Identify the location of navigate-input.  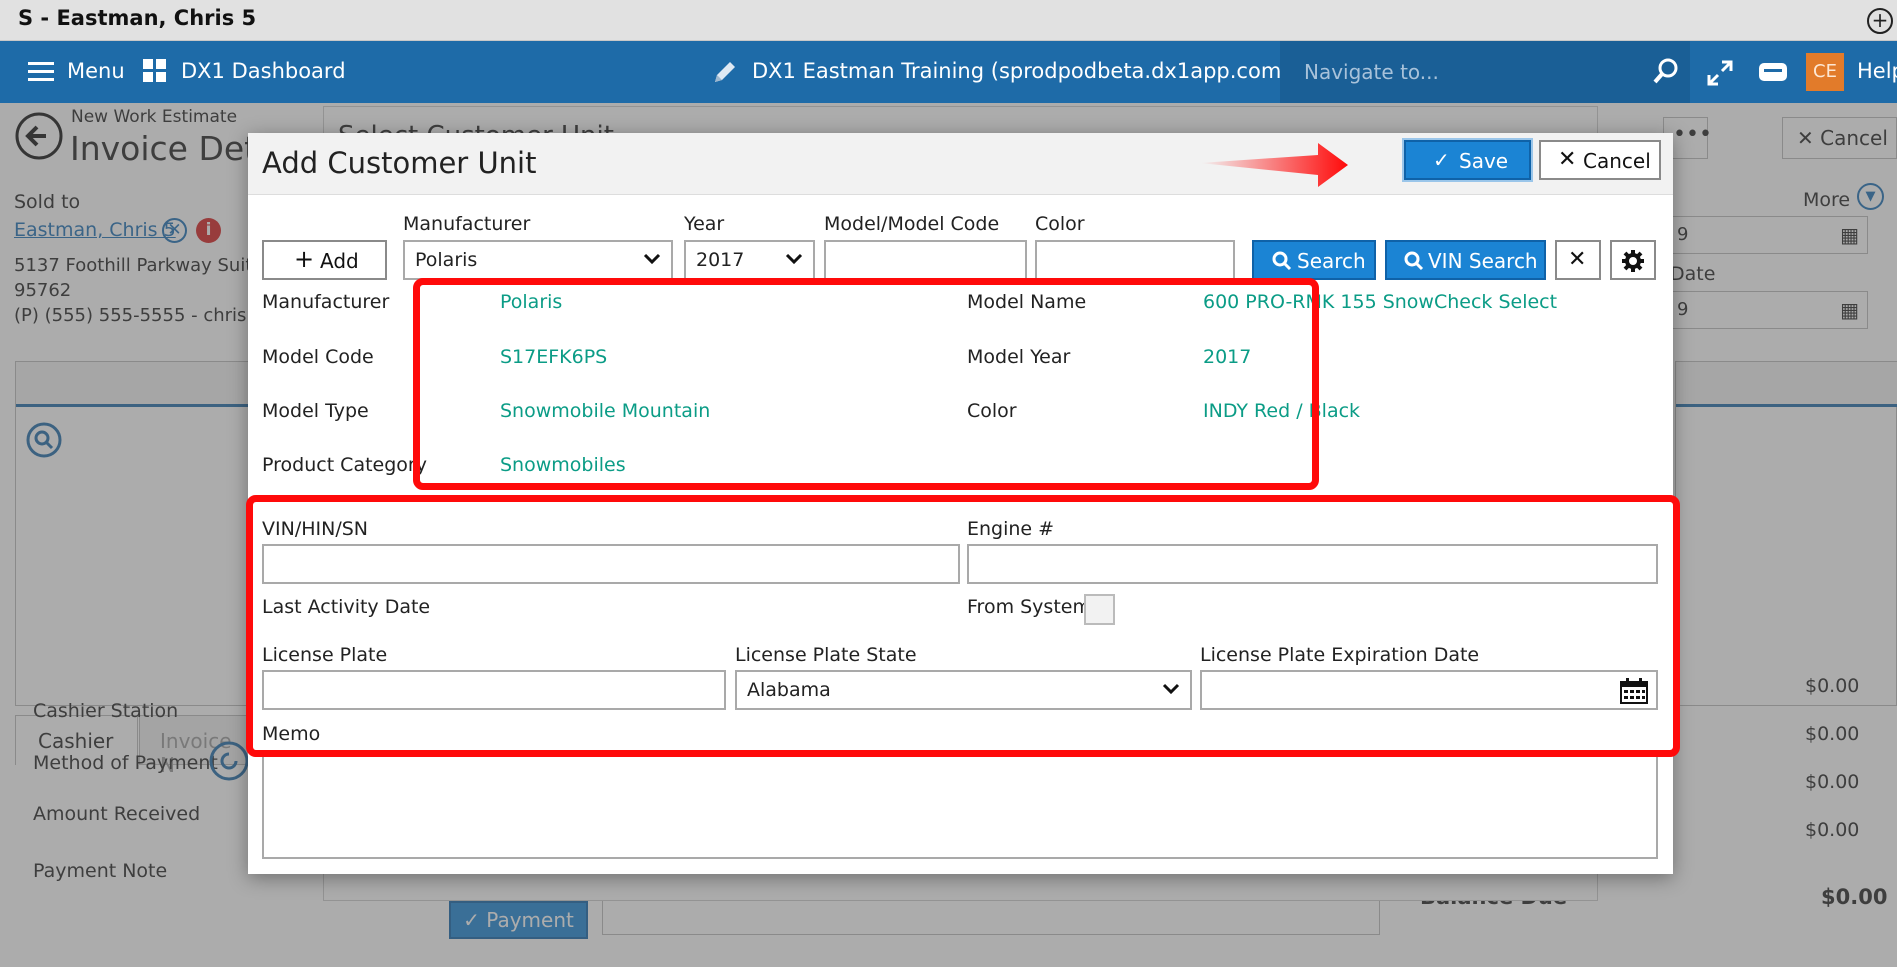
(1469, 72).